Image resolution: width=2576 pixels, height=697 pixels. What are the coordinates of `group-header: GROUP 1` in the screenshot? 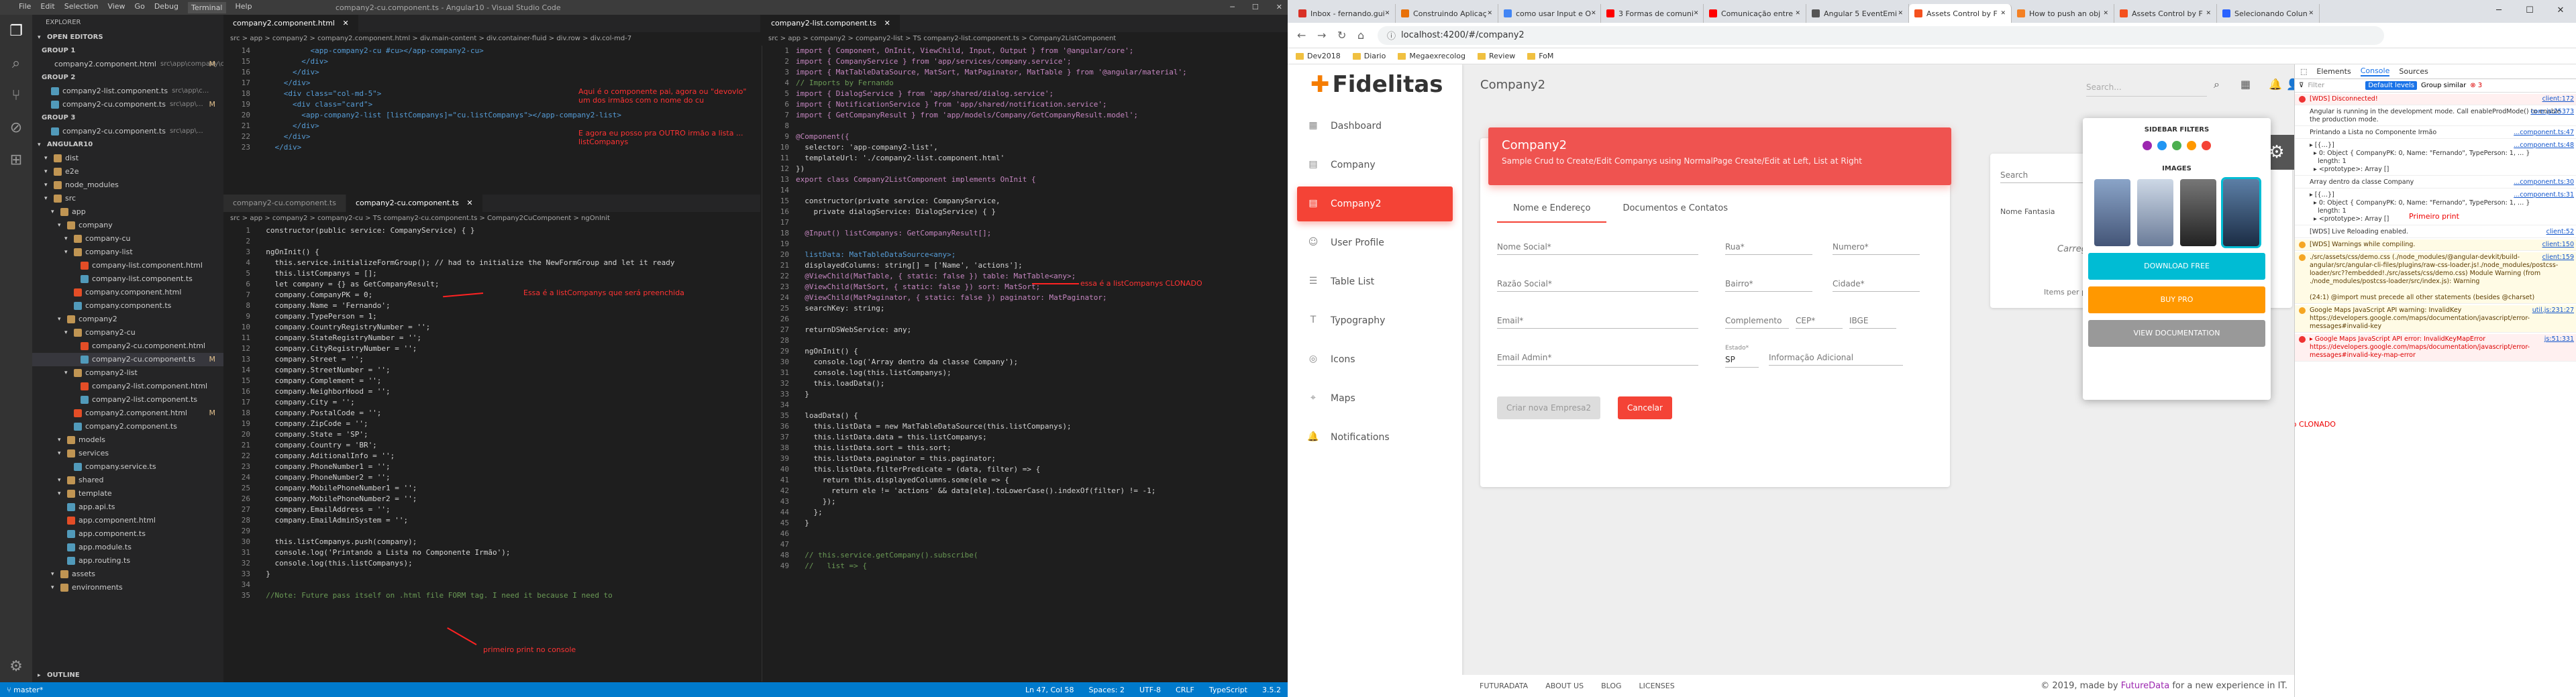 It's located at (127, 51).